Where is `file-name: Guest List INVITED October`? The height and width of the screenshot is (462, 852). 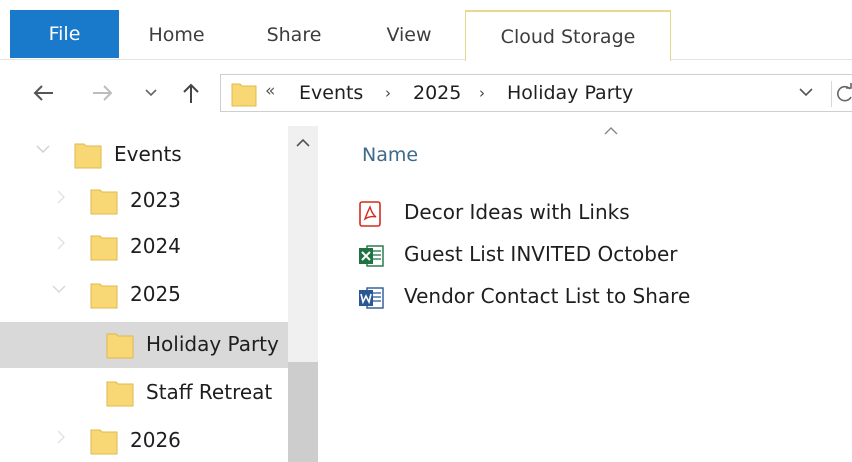 file-name: Guest List INVITED October is located at coordinates (541, 254).